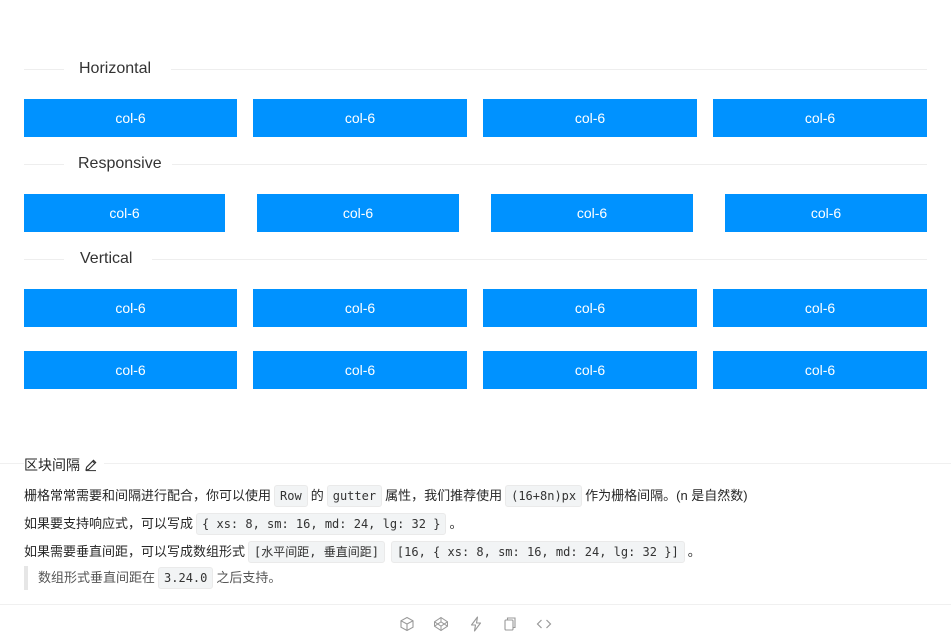 The height and width of the screenshot is (644, 951). What do you see at coordinates (544, 624) in the screenshot?
I see `expand-code-icon` at bounding box center [544, 624].